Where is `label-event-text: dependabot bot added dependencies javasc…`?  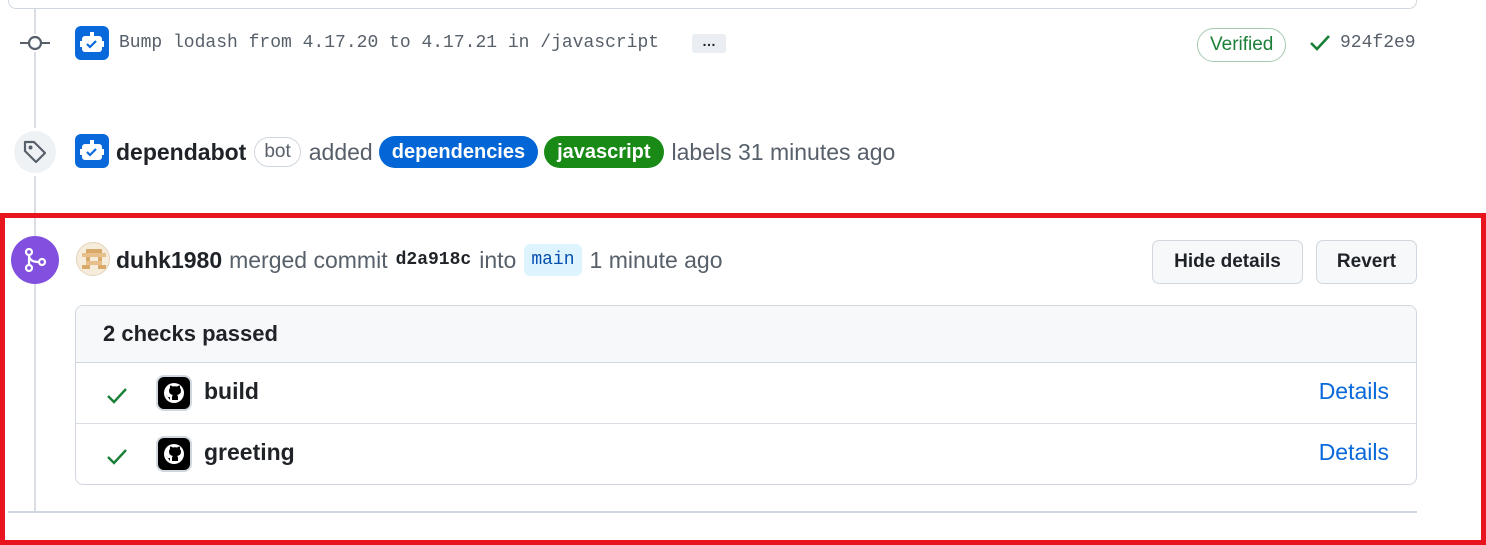
label-event-text: dependabot bot added dependencies javasc… is located at coordinates (505, 152).